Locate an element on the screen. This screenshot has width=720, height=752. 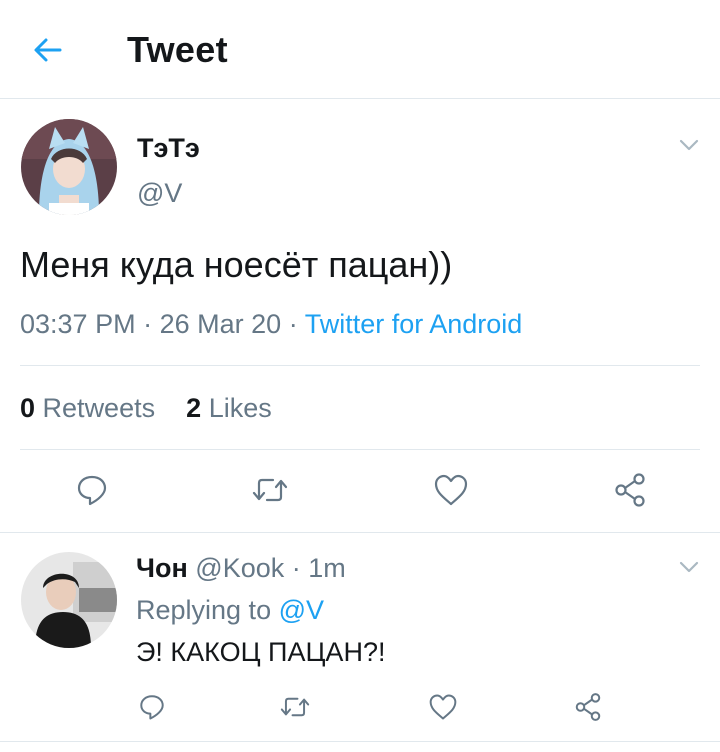
reply-header: Чон @Kook · 1m is located at coordinates (241, 568).